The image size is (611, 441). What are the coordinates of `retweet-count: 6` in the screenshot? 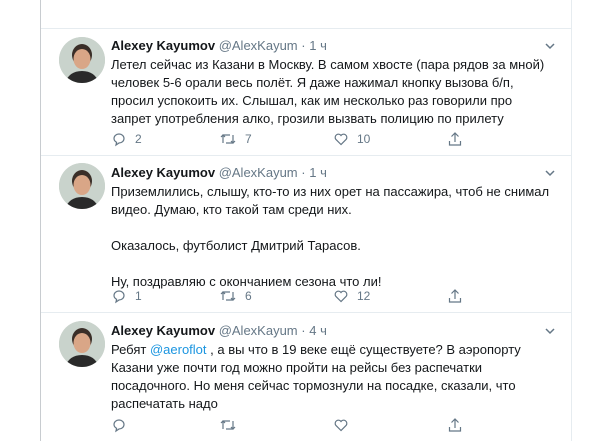 It's located at (248, 296).